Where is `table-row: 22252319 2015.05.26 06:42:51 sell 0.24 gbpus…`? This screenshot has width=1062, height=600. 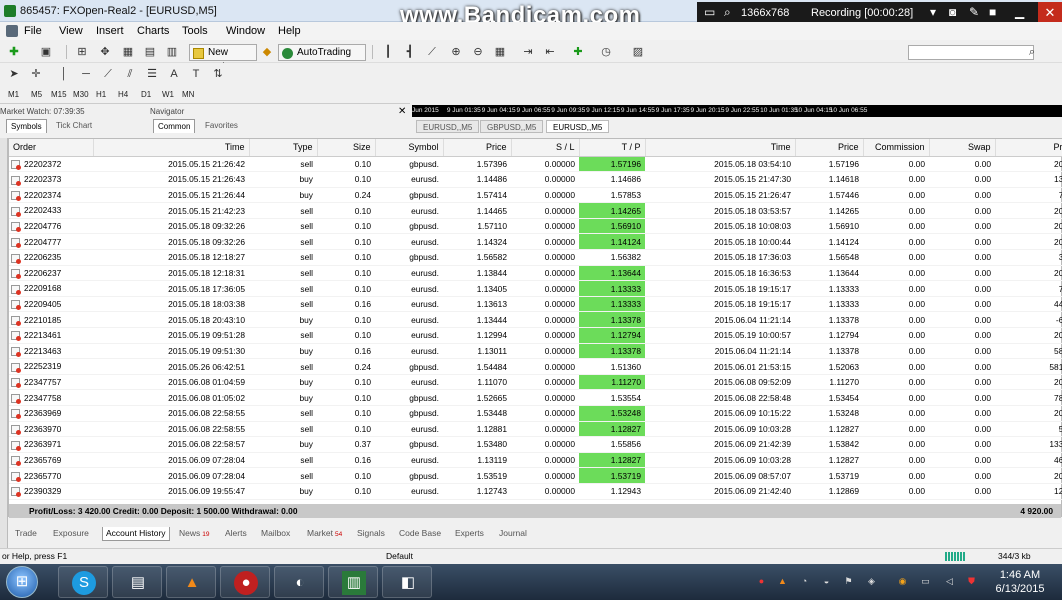
table-row: 22252319 2015.05.26 06:42:51 sell 0.24 gbpus… is located at coordinates (535, 366).